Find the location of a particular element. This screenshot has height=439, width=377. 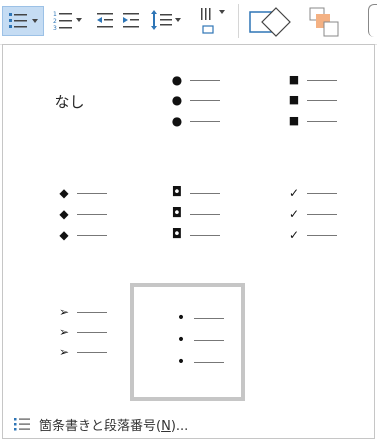

ribbon-toolbar: 1 2 3 is located at coordinates (188, 22).